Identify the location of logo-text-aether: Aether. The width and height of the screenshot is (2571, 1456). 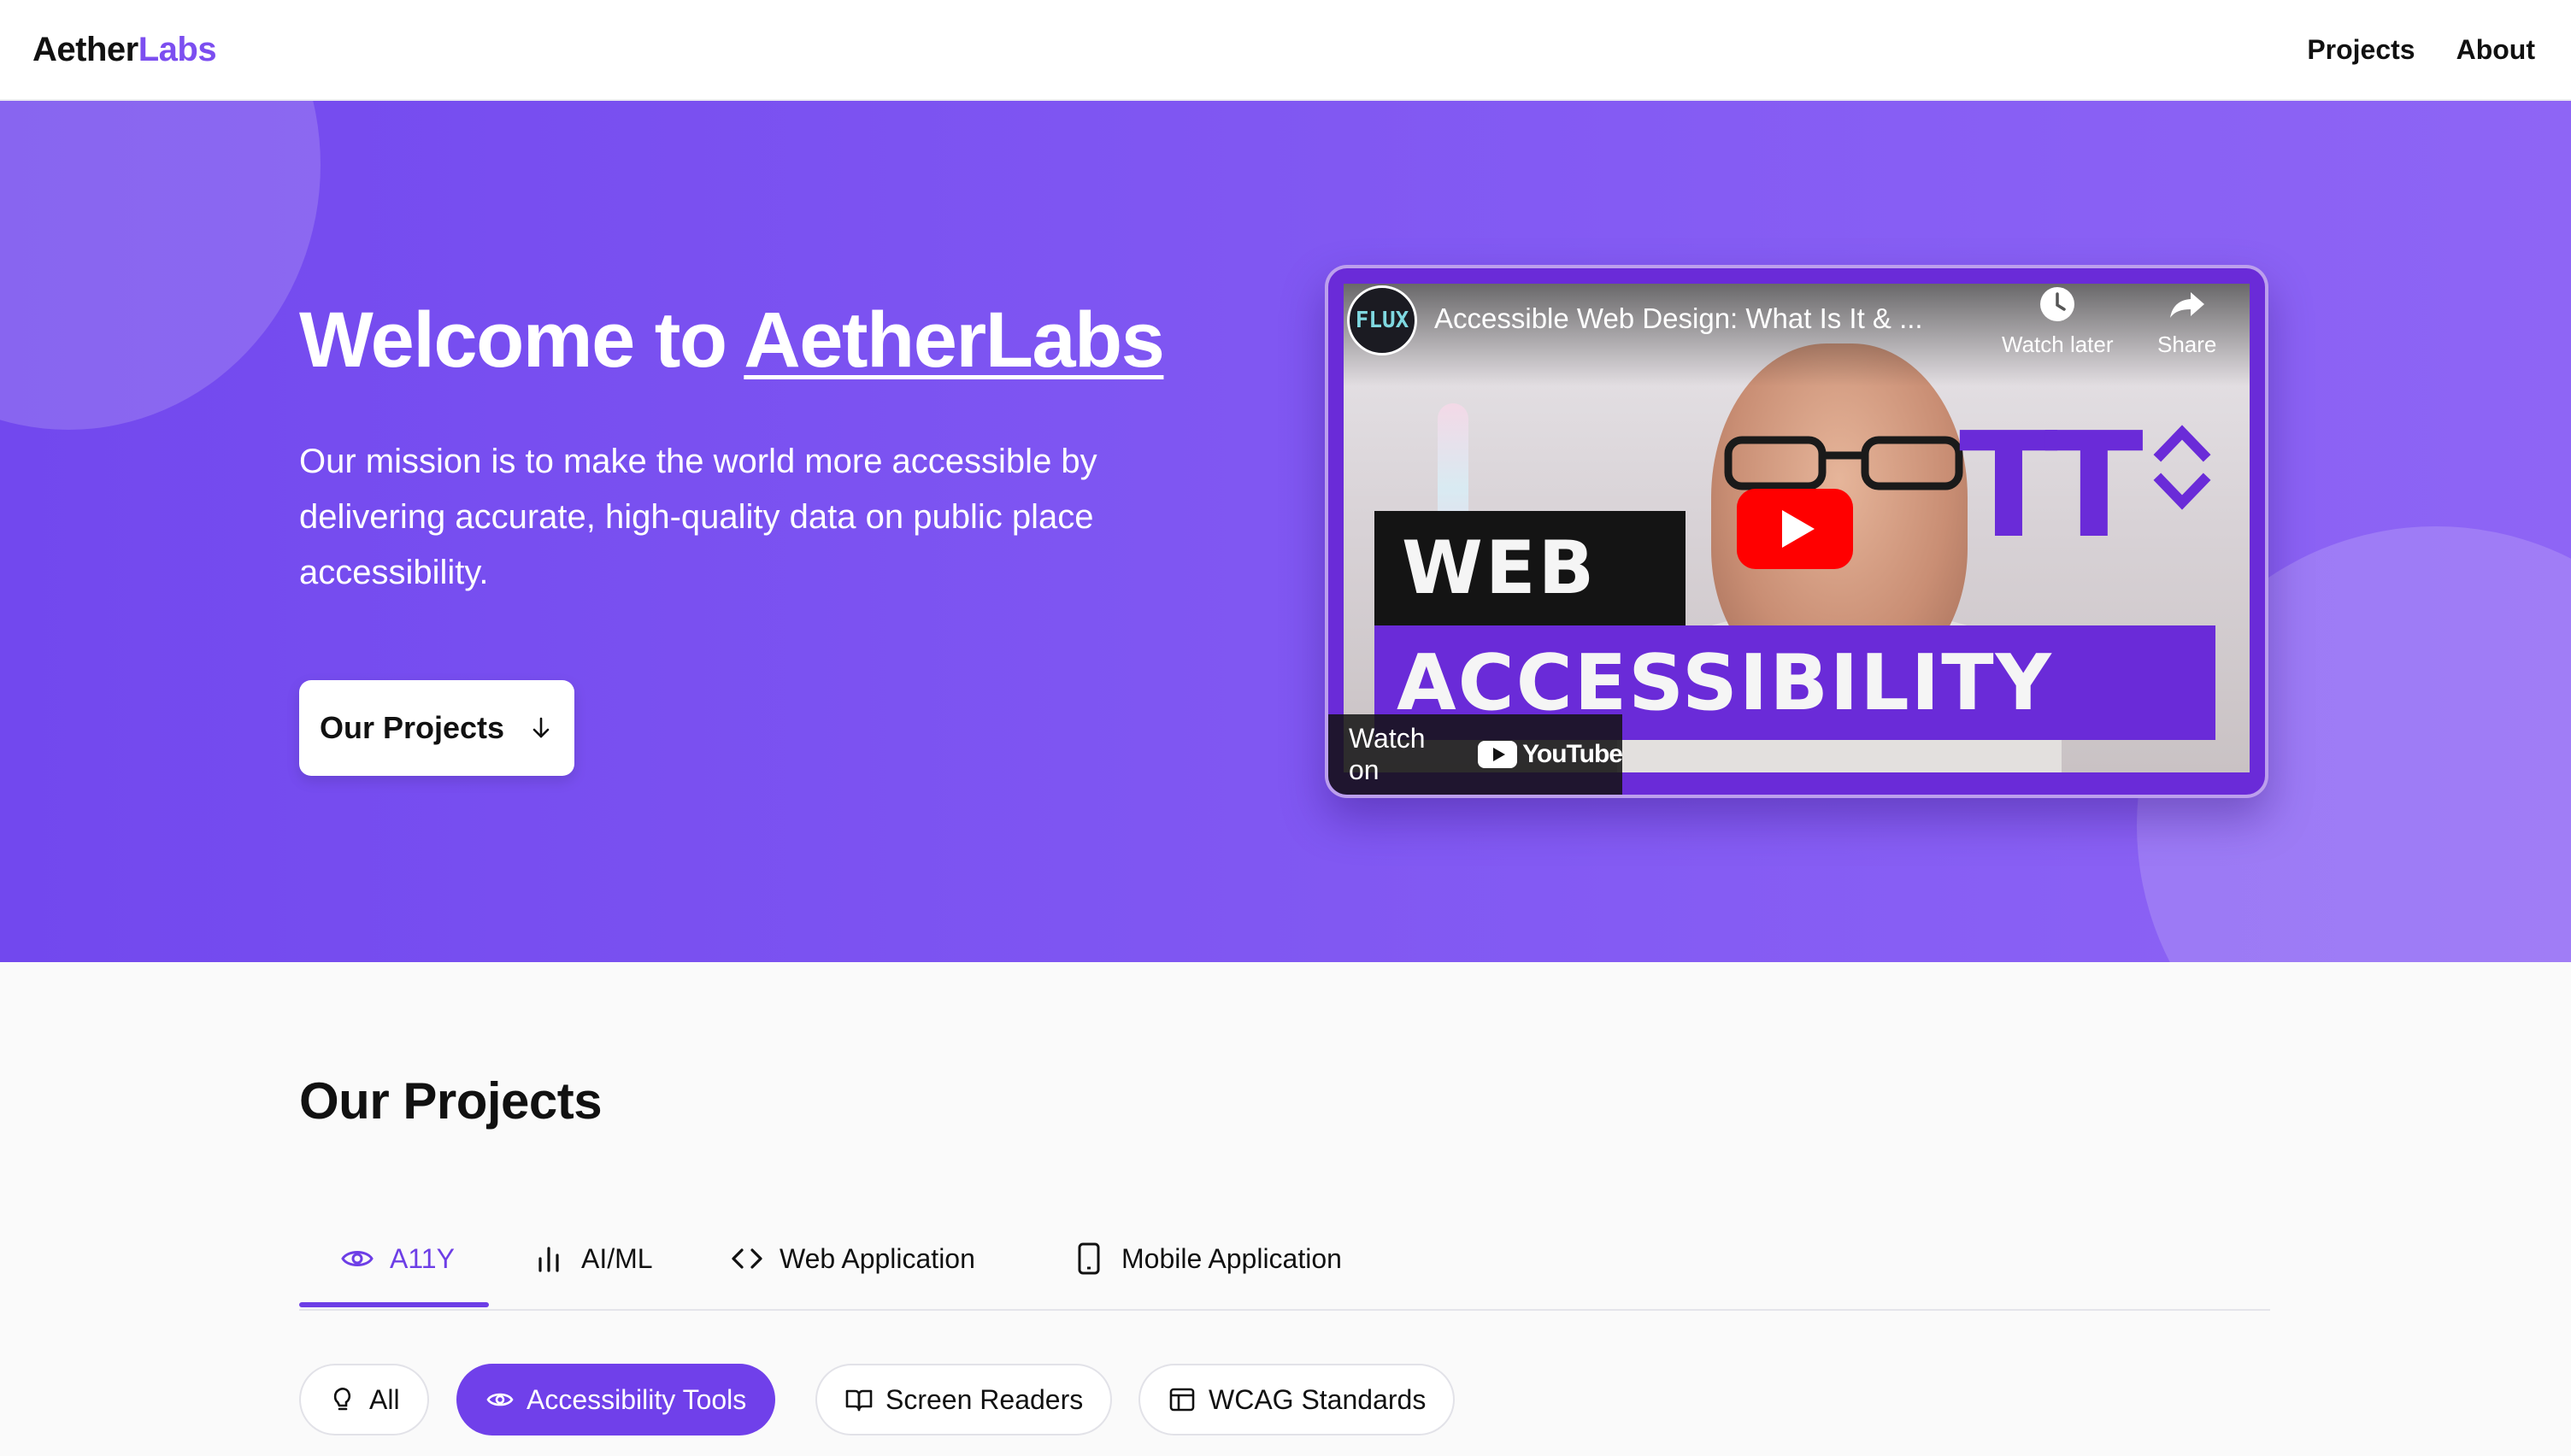
(85, 49).